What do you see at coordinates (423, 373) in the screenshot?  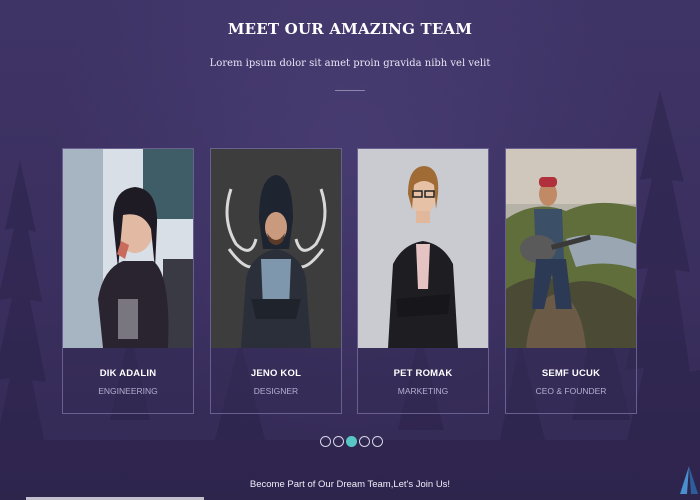 I see `team-member-name: PET ROMAK` at bounding box center [423, 373].